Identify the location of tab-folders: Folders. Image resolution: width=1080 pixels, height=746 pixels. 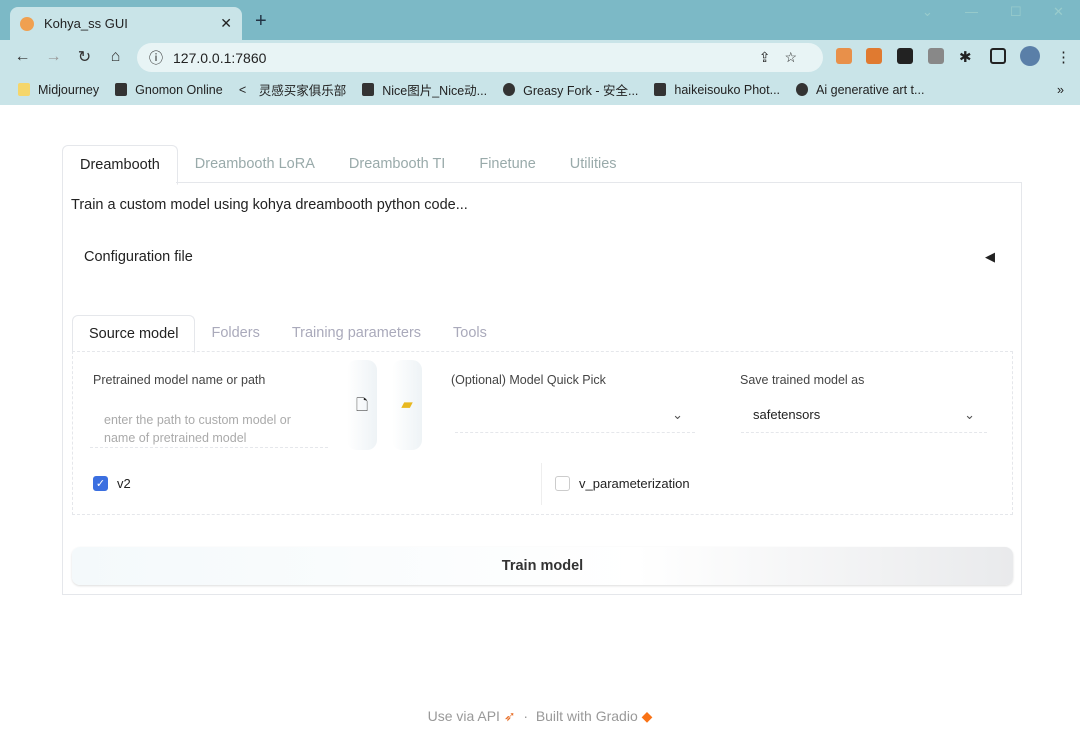
(235, 334).